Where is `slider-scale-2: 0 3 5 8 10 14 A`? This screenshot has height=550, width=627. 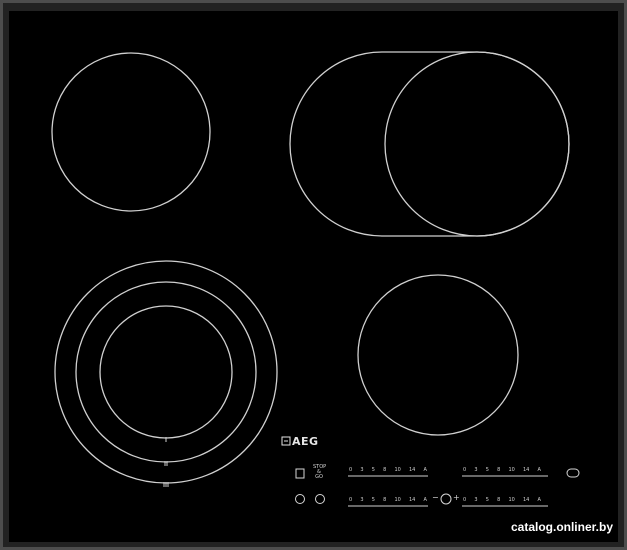 slider-scale-2: 0 3 5 8 10 14 A is located at coordinates (502, 470).